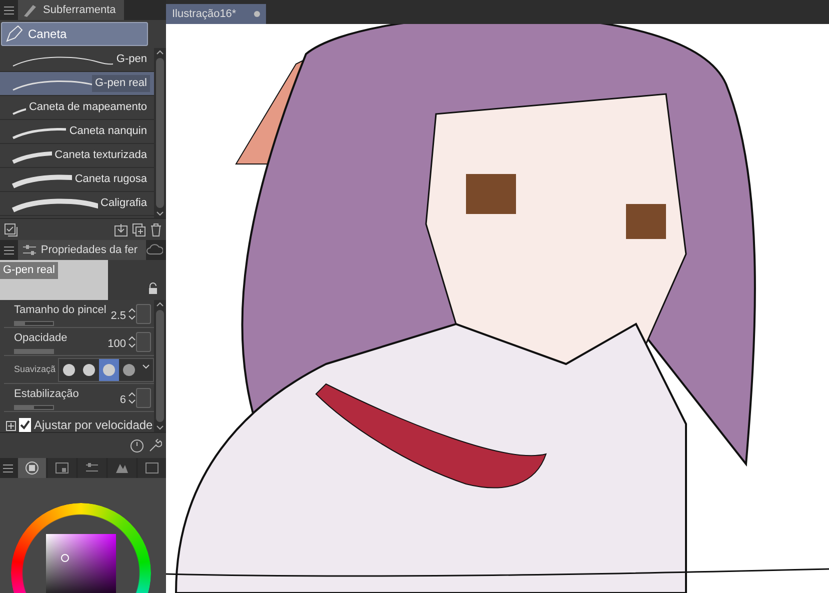  I want to click on trash-icon, so click(156, 229).